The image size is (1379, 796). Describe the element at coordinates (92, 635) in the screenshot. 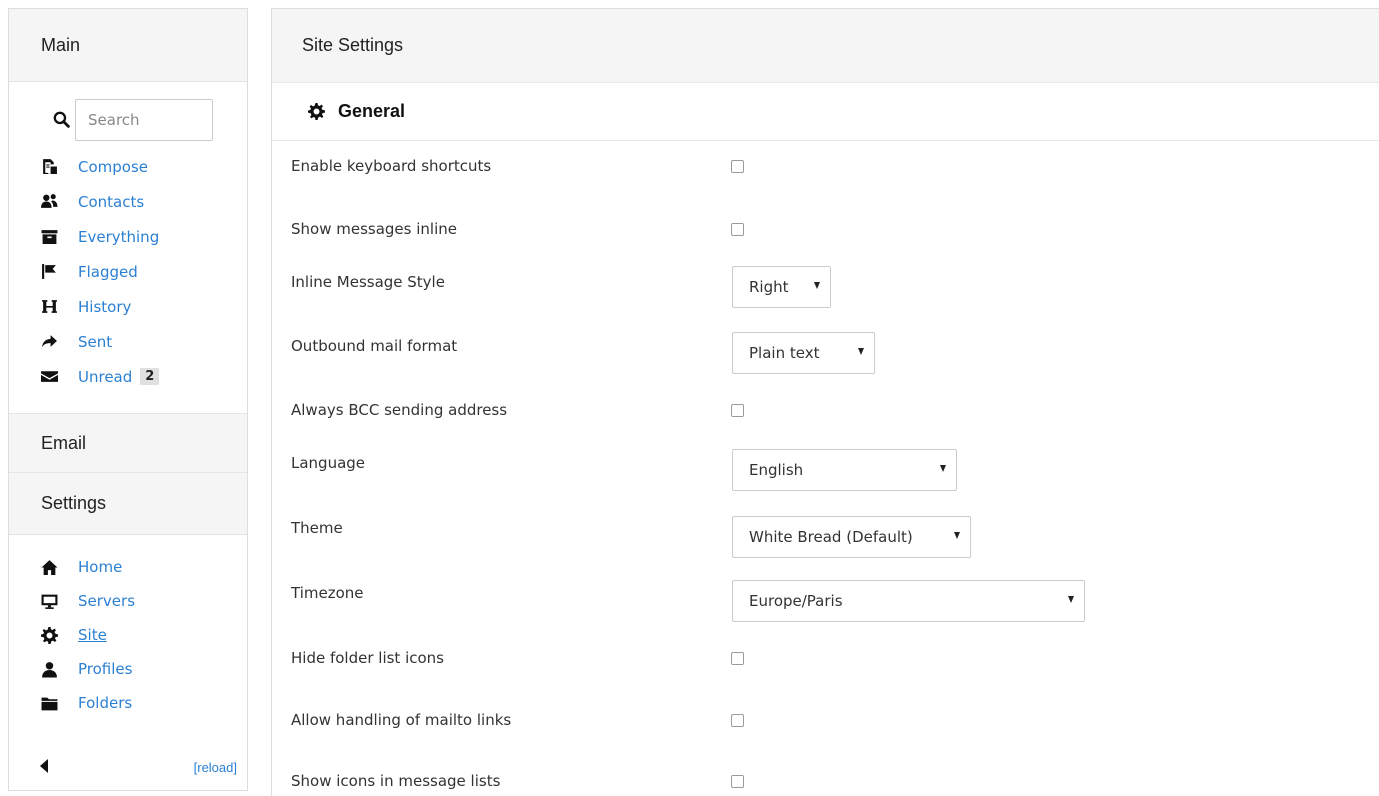

I see `sidebar-item-label: Site` at that location.